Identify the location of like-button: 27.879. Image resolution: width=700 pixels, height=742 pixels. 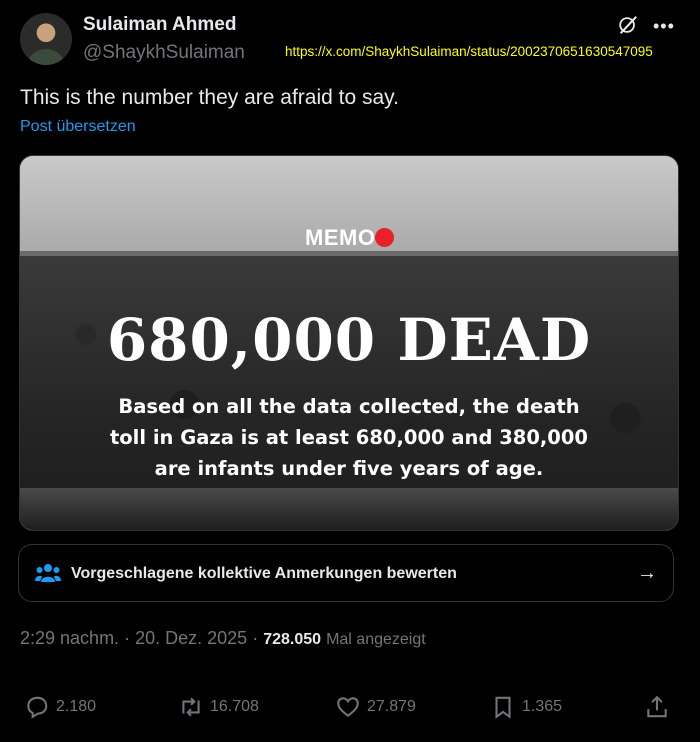
(375, 707).